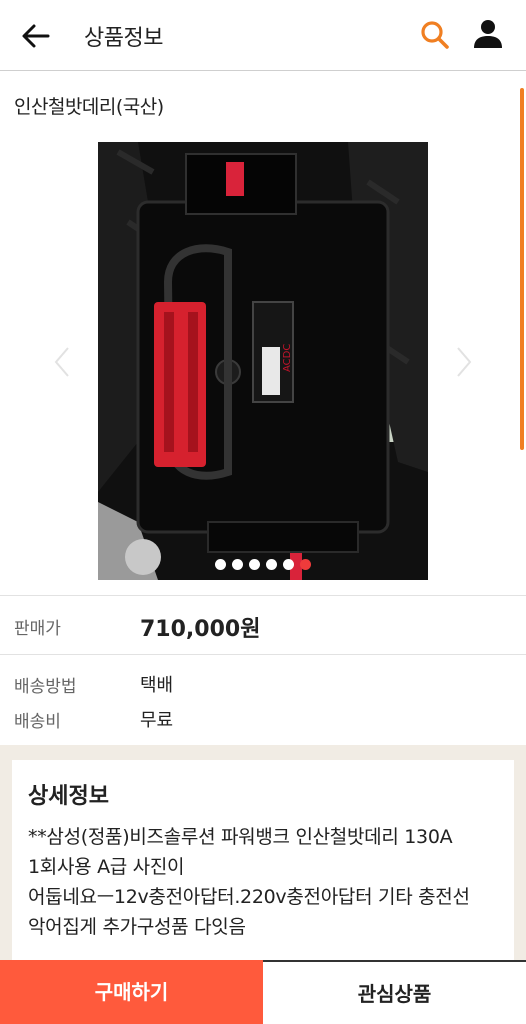  I want to click on back-button, so click(36, 36).